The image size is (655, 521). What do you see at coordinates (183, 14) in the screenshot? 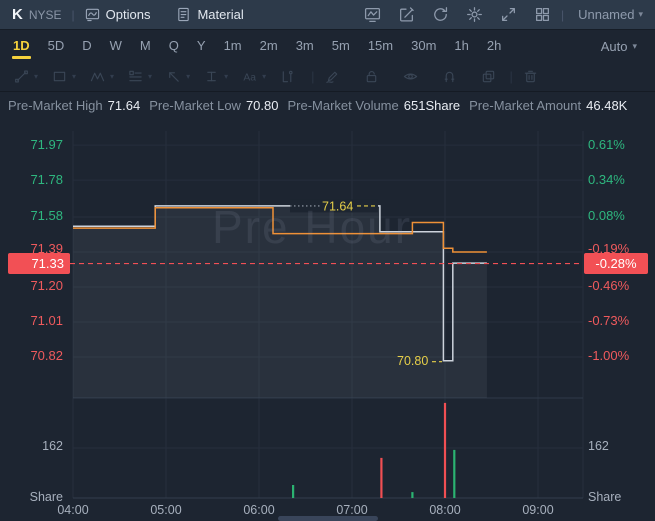
I see `document-icon` at bounding box center [183, 14].